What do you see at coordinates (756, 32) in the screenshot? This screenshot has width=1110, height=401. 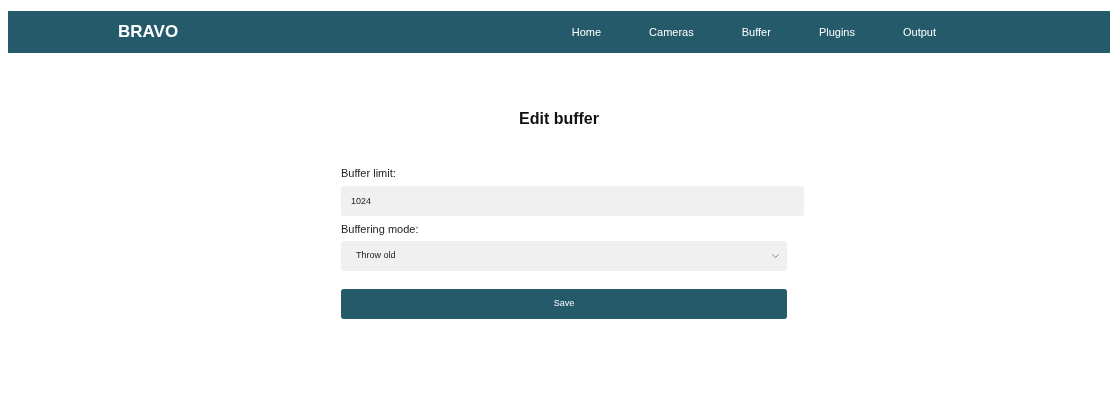 I see `nav-link: Buffer` at bounding box center [756, 32].